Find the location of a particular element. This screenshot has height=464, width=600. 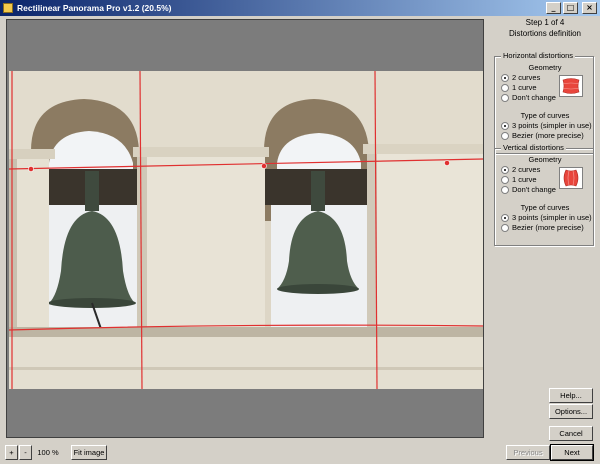

v-geometry-1-curve: 1 curve is located at coordinates (519, 179).